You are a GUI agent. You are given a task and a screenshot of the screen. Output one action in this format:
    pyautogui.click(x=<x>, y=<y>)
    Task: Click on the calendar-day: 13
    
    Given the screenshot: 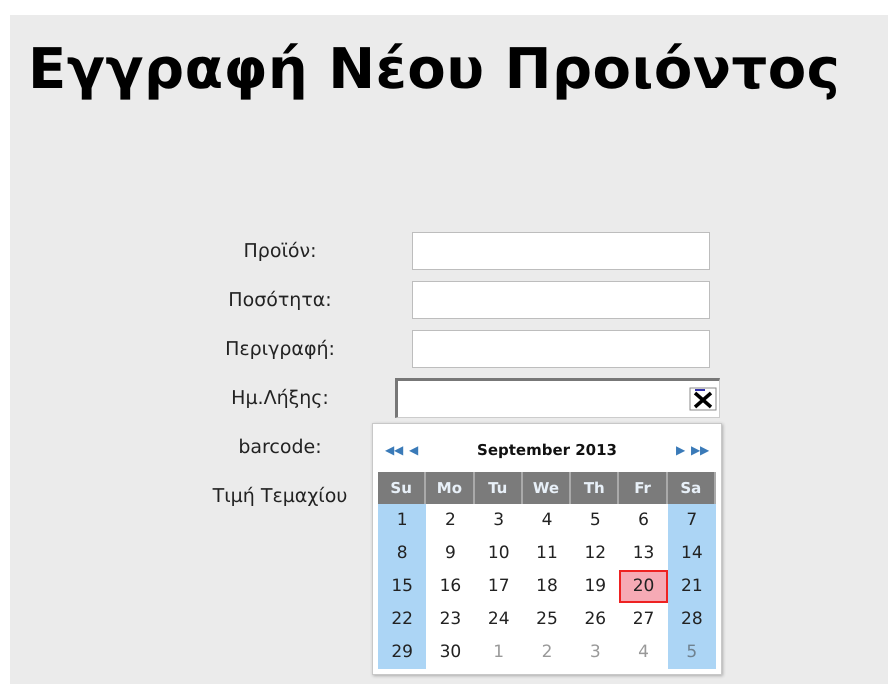 What is the action you would take?
    pyautogui.click(x=643, y=553)
    